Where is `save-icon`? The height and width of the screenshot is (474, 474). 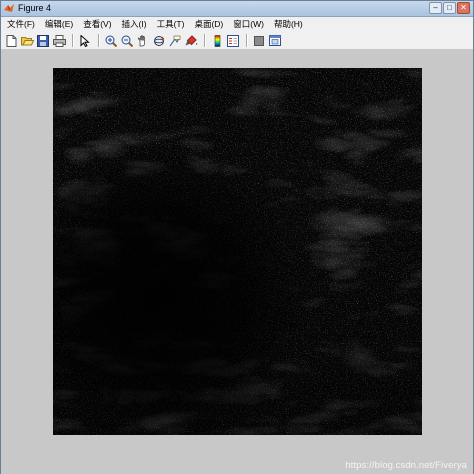
save-icon is located at coordinates (43, 40).